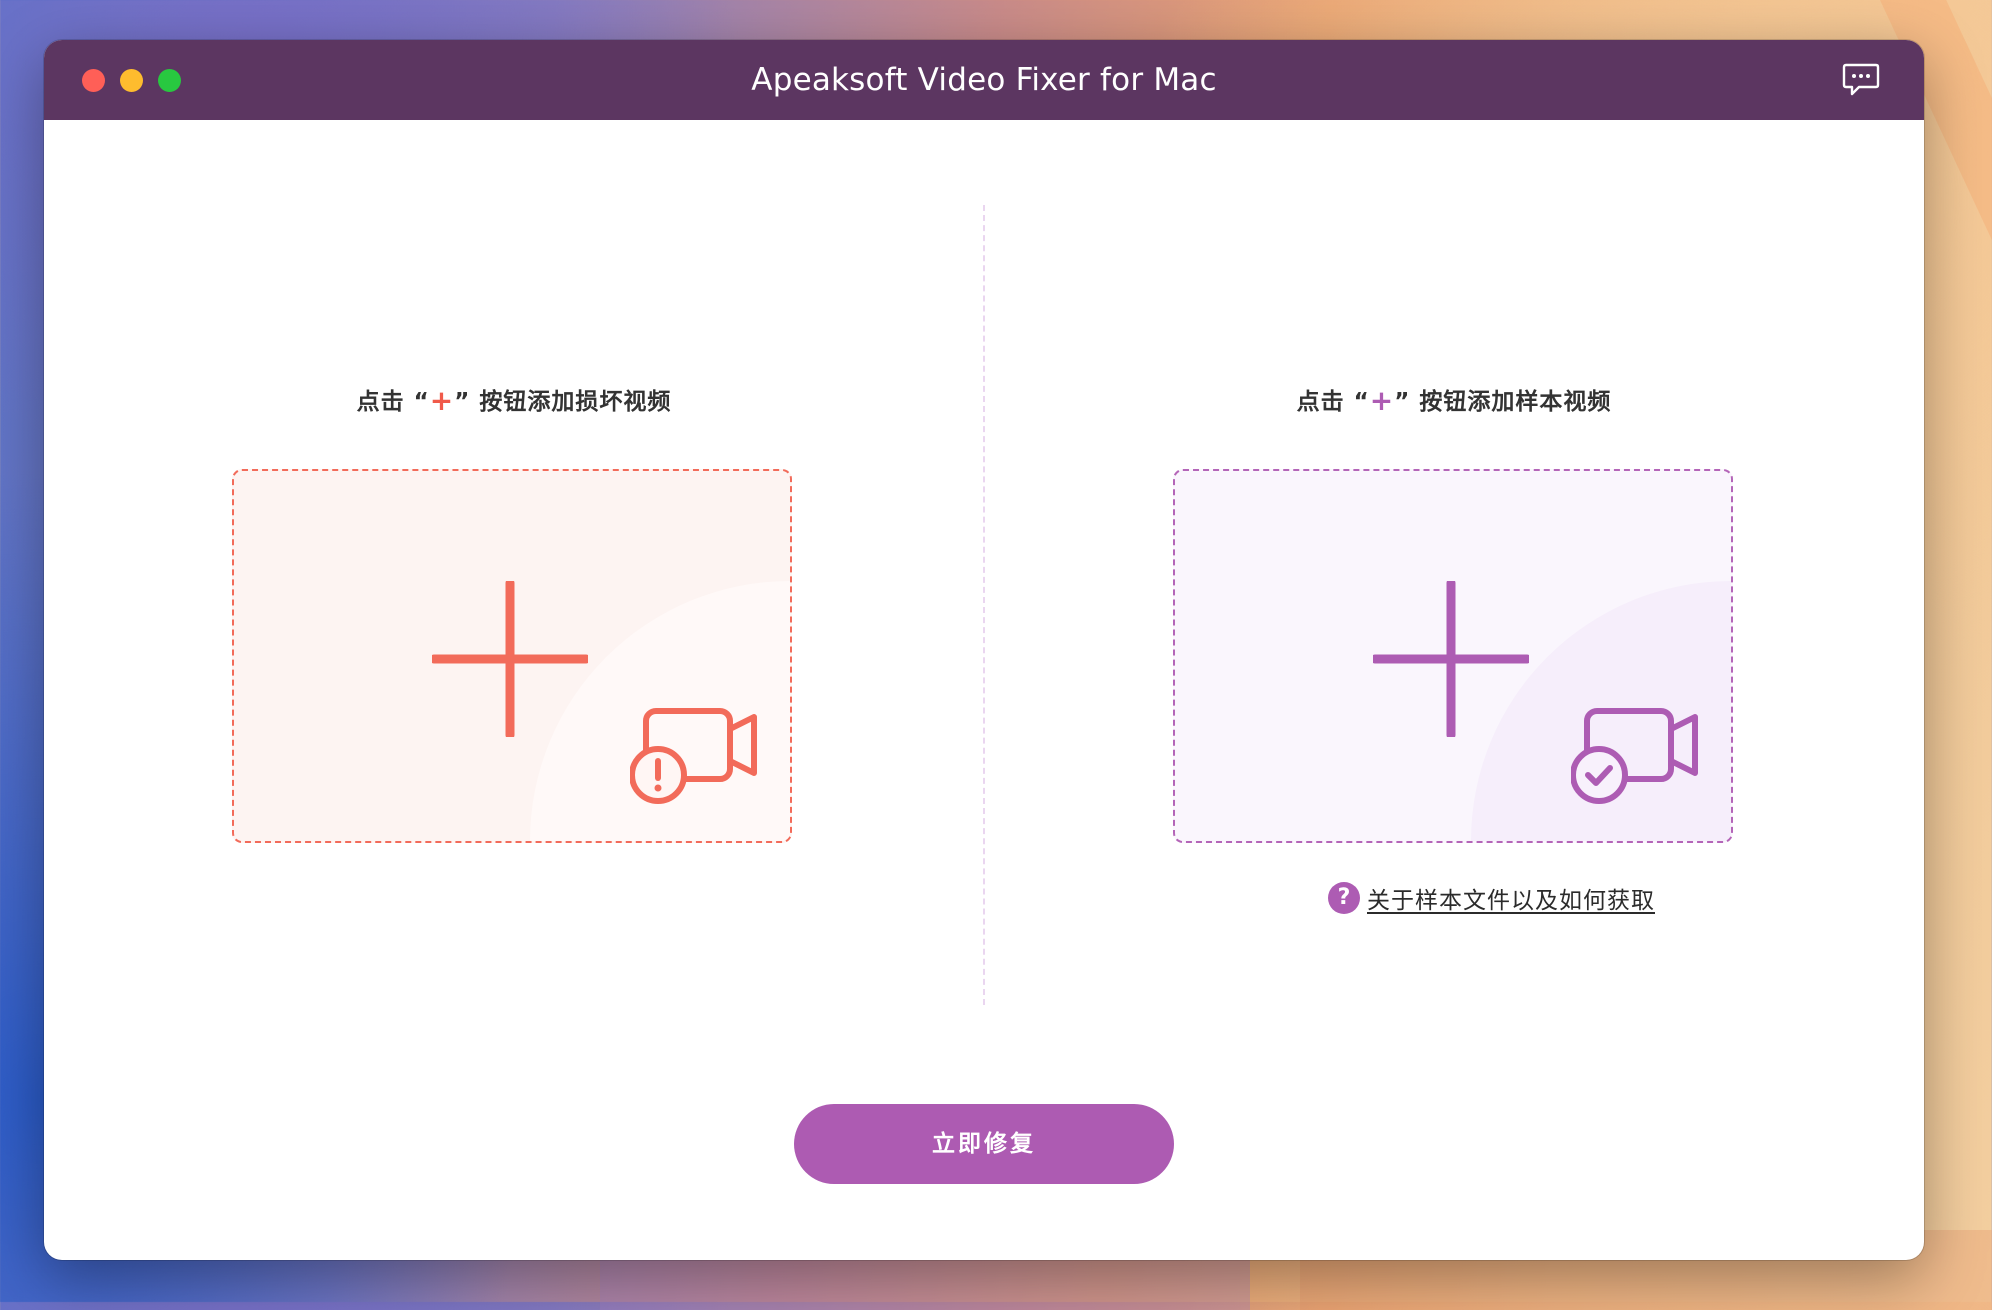 This screenshot has width=1992, height=1310. Describe the element at coordinates (693, 756) in the screenshot. I see `video-camera-warning-icon` at that location.